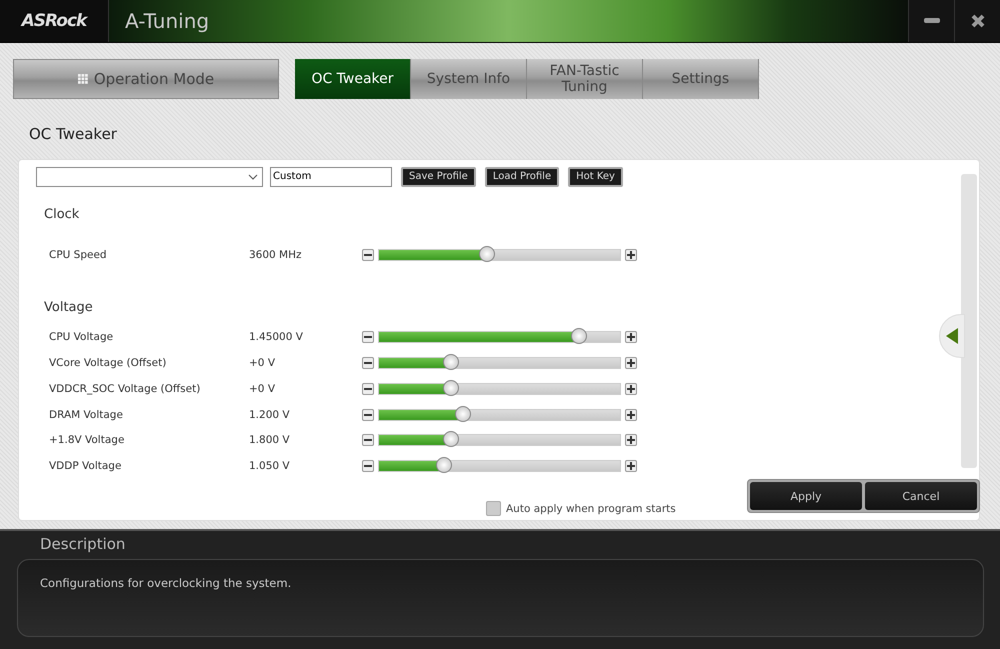  What do you see at coordinates (54, 21) in the screenshot?
I see `brand-logo: ASRock` at bounding box center [54, 21].